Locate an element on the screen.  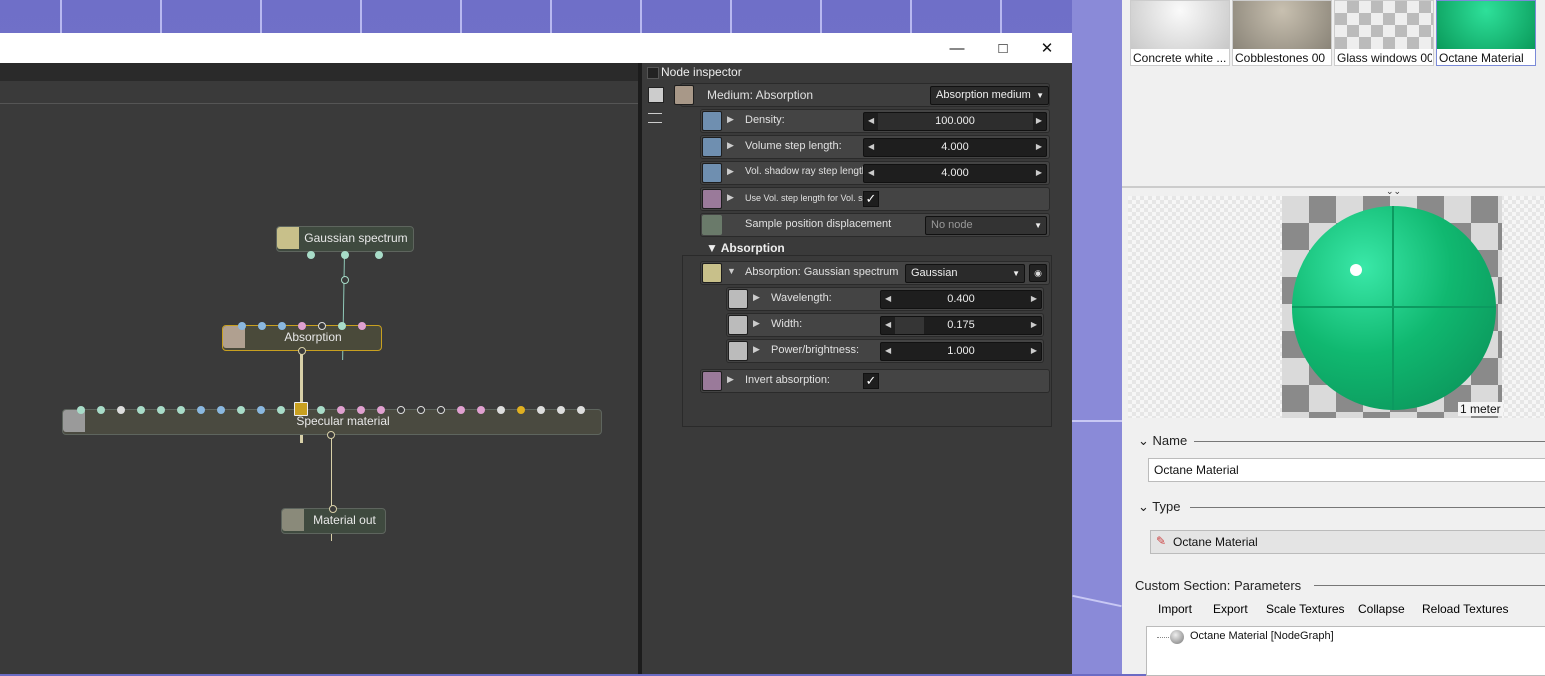
shadow-step-slider: ◀ 4.000 ▶ is located at coordinates (955, 173).